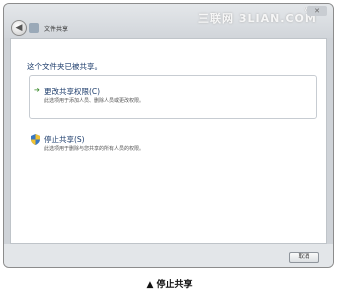  I want to click on title-bar: 三联网 3LIAN.COM win7 ✕ ◀ 文件共享, so click(168, 21).